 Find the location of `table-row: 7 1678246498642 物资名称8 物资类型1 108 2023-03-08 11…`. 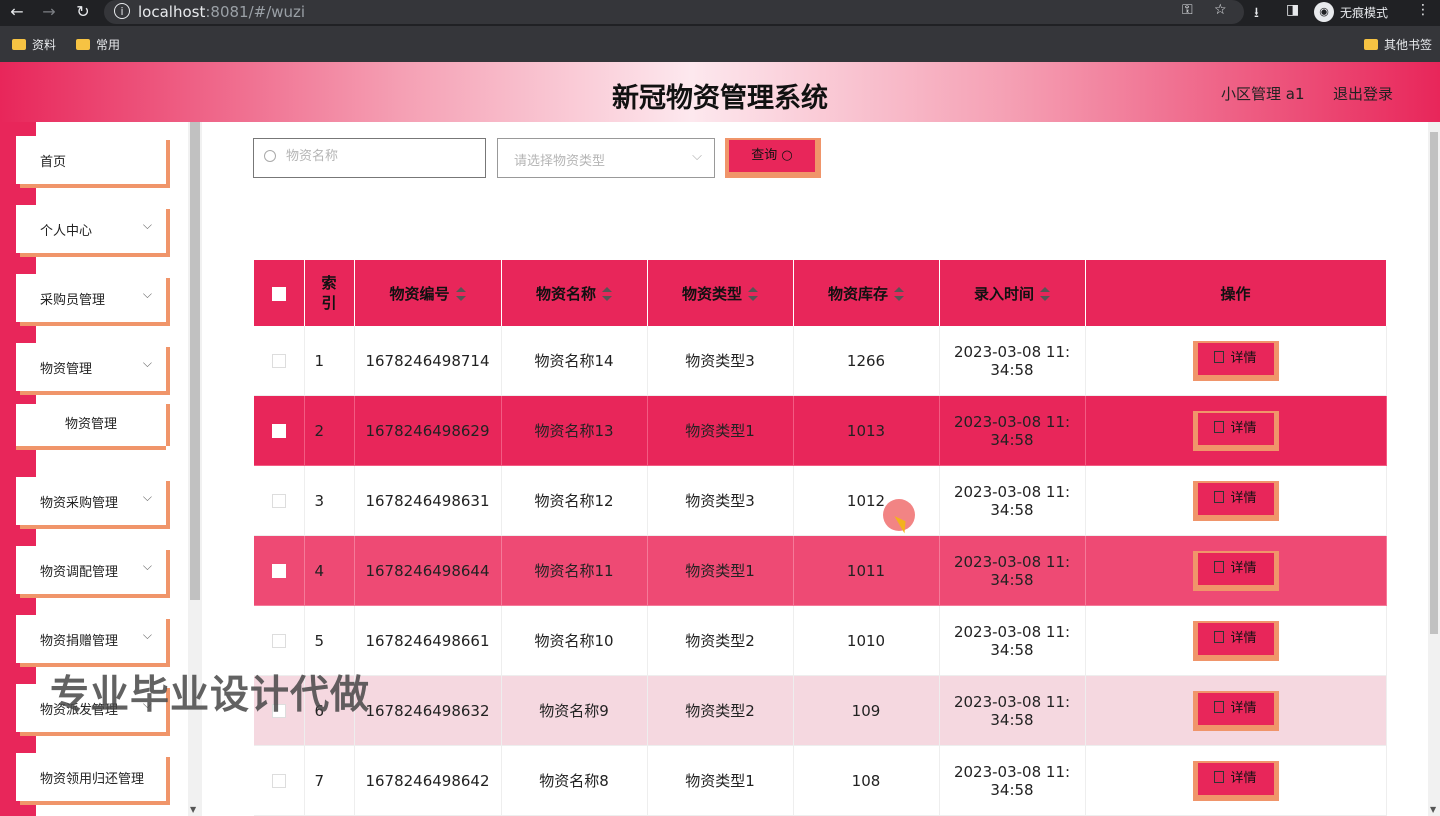

table-row: 7 1678246498642 物资名称8 物资类型1 108 2023-03-08 11… is located at coordinates (820, 780).